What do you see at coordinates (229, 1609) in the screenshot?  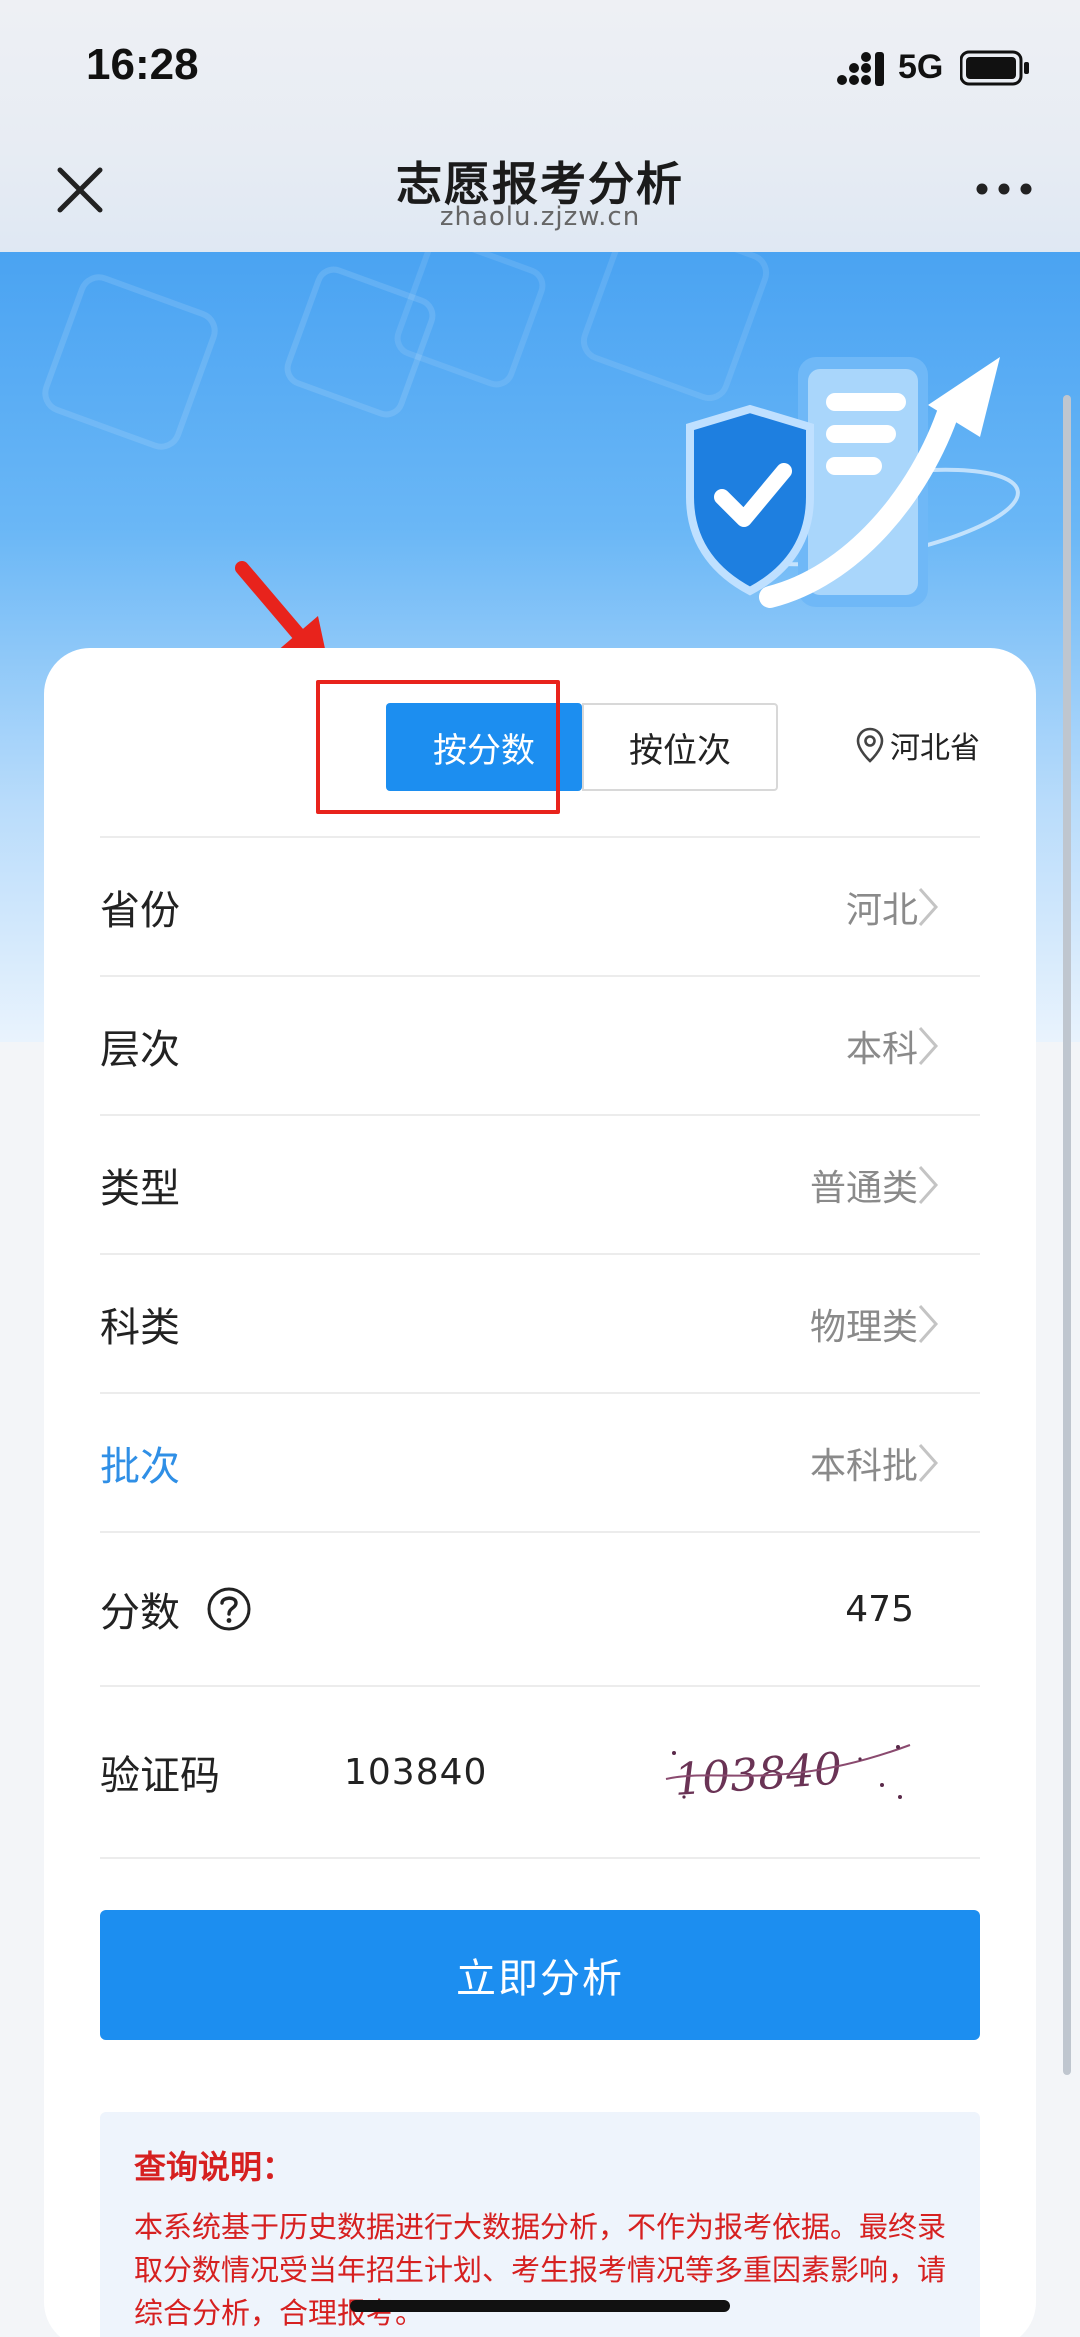 I see `help-icon` at bounding box center [229, 1609].